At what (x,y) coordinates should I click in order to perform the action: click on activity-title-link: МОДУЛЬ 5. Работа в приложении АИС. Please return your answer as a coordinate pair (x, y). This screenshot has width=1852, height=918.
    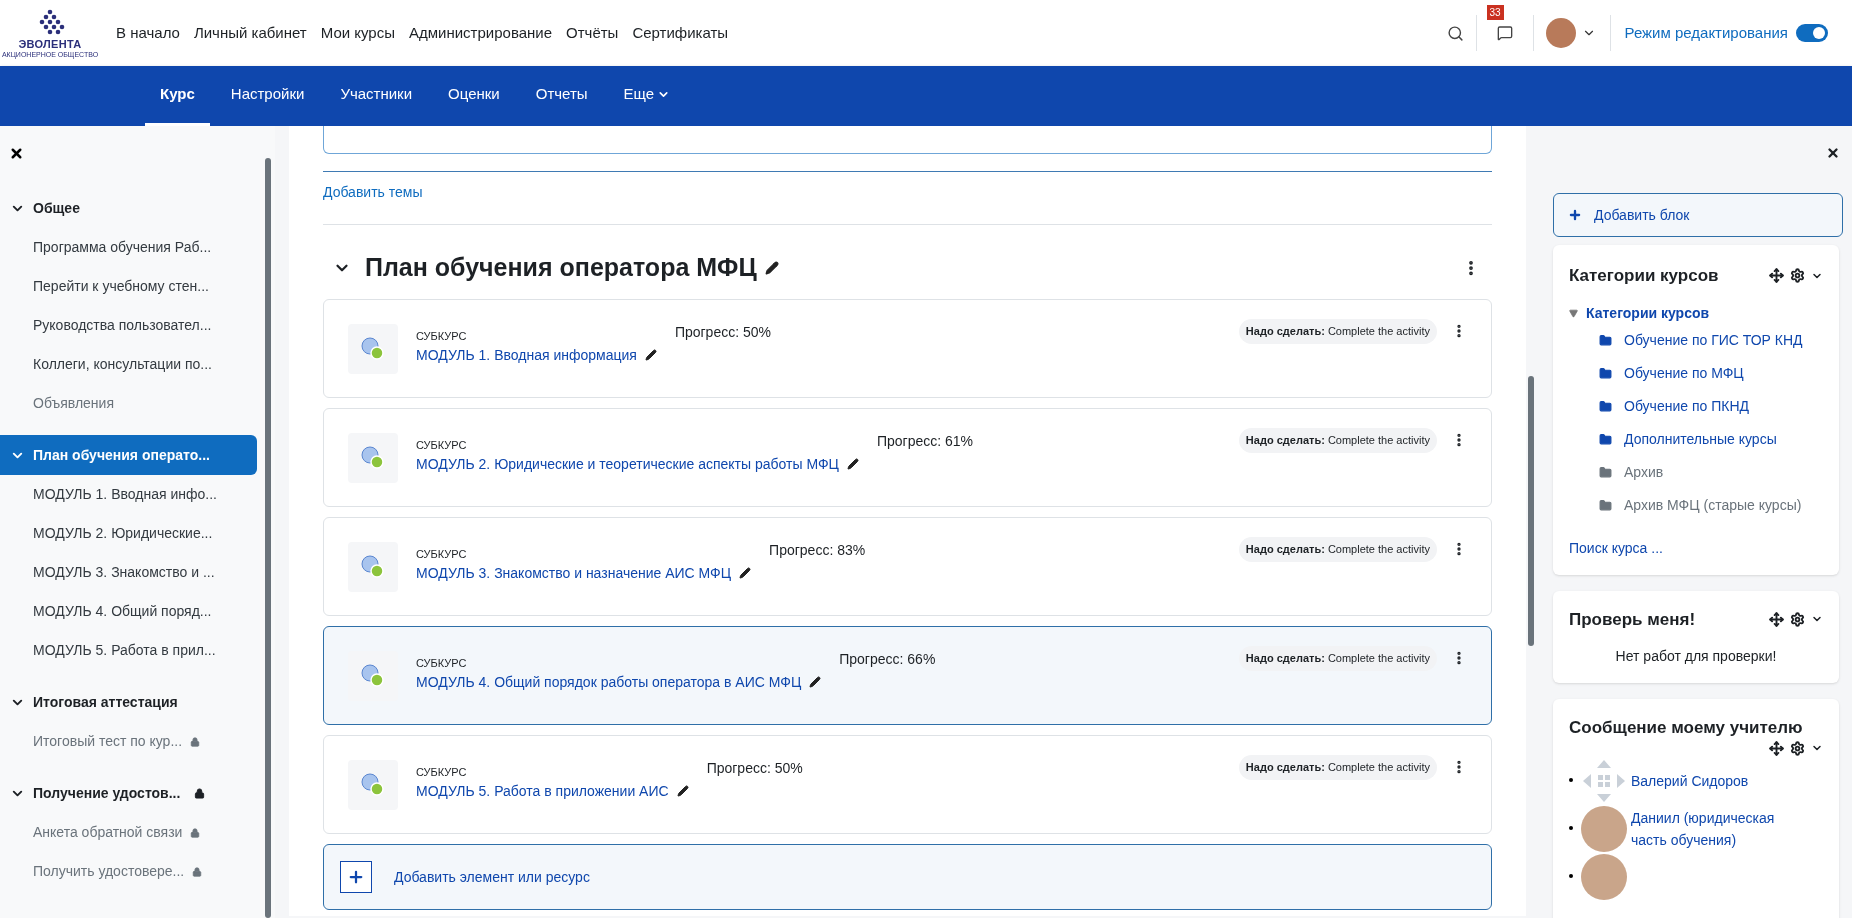
    Looking at the image, I should click on (542, 791).